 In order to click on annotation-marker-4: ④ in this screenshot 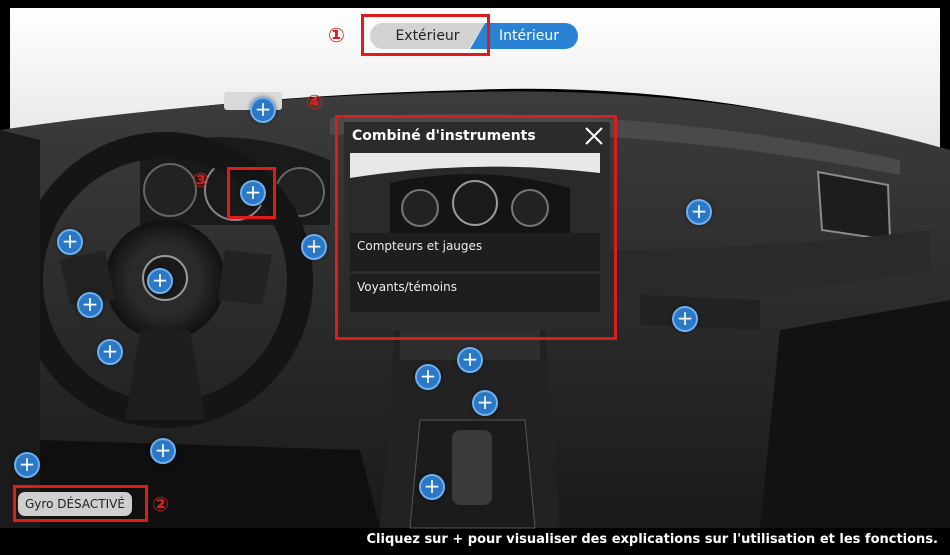, I will do `click(314, 102)`.